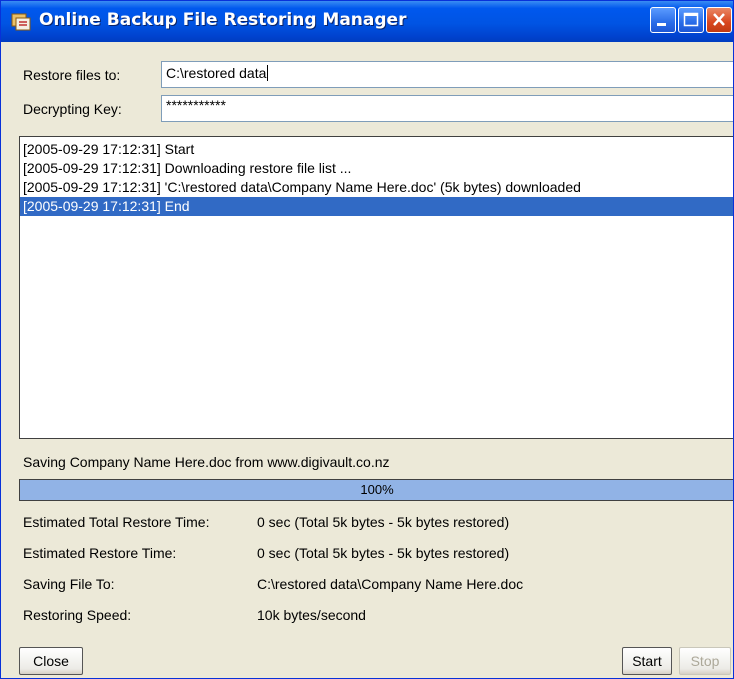  Describe the element at coordinates (100, 553) in the screenshot. I see `detail-label: Estimated Restore Time:` at that location.